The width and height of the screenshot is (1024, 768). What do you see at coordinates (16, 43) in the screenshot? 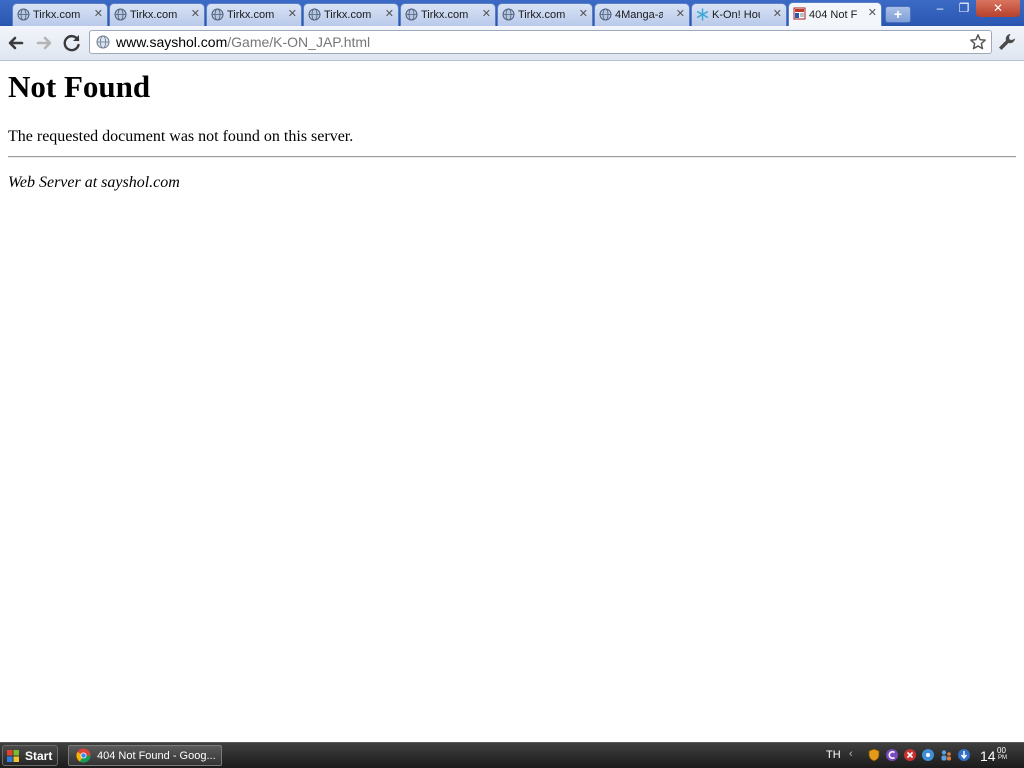
I see `back-arrow-icon` at bounding box center [16, 43].